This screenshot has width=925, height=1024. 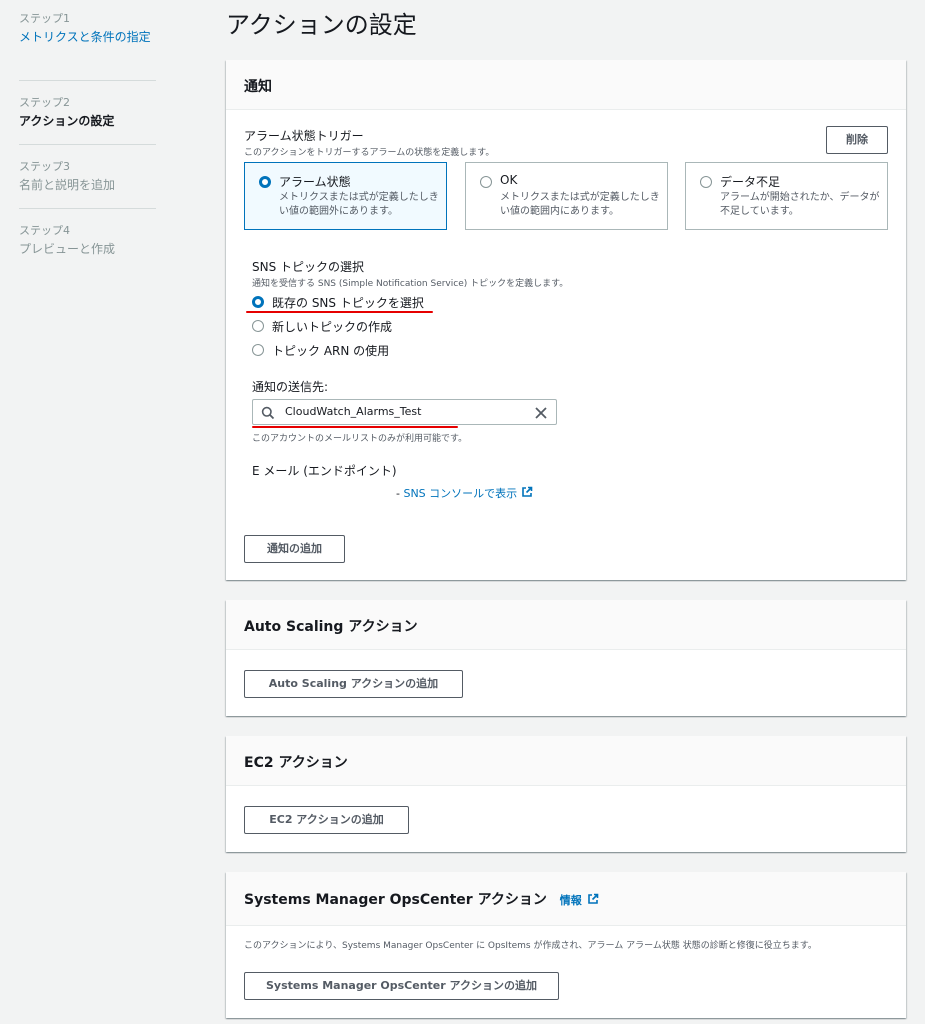 I want to click on tile-insufficient-data-desc: アラームが開始されたか、データが不足しています。, so click(x=800, y=204).